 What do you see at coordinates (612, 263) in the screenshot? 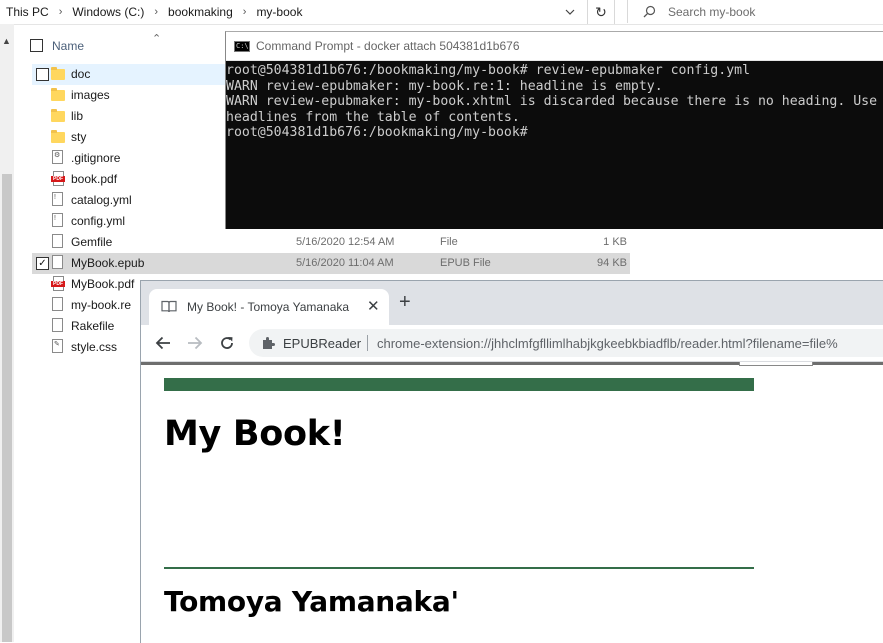
I see `file-size: 94 KB` at bounding box center [612, 263].